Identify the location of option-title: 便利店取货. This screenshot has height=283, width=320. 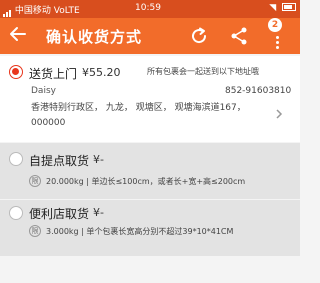
(59, 214).